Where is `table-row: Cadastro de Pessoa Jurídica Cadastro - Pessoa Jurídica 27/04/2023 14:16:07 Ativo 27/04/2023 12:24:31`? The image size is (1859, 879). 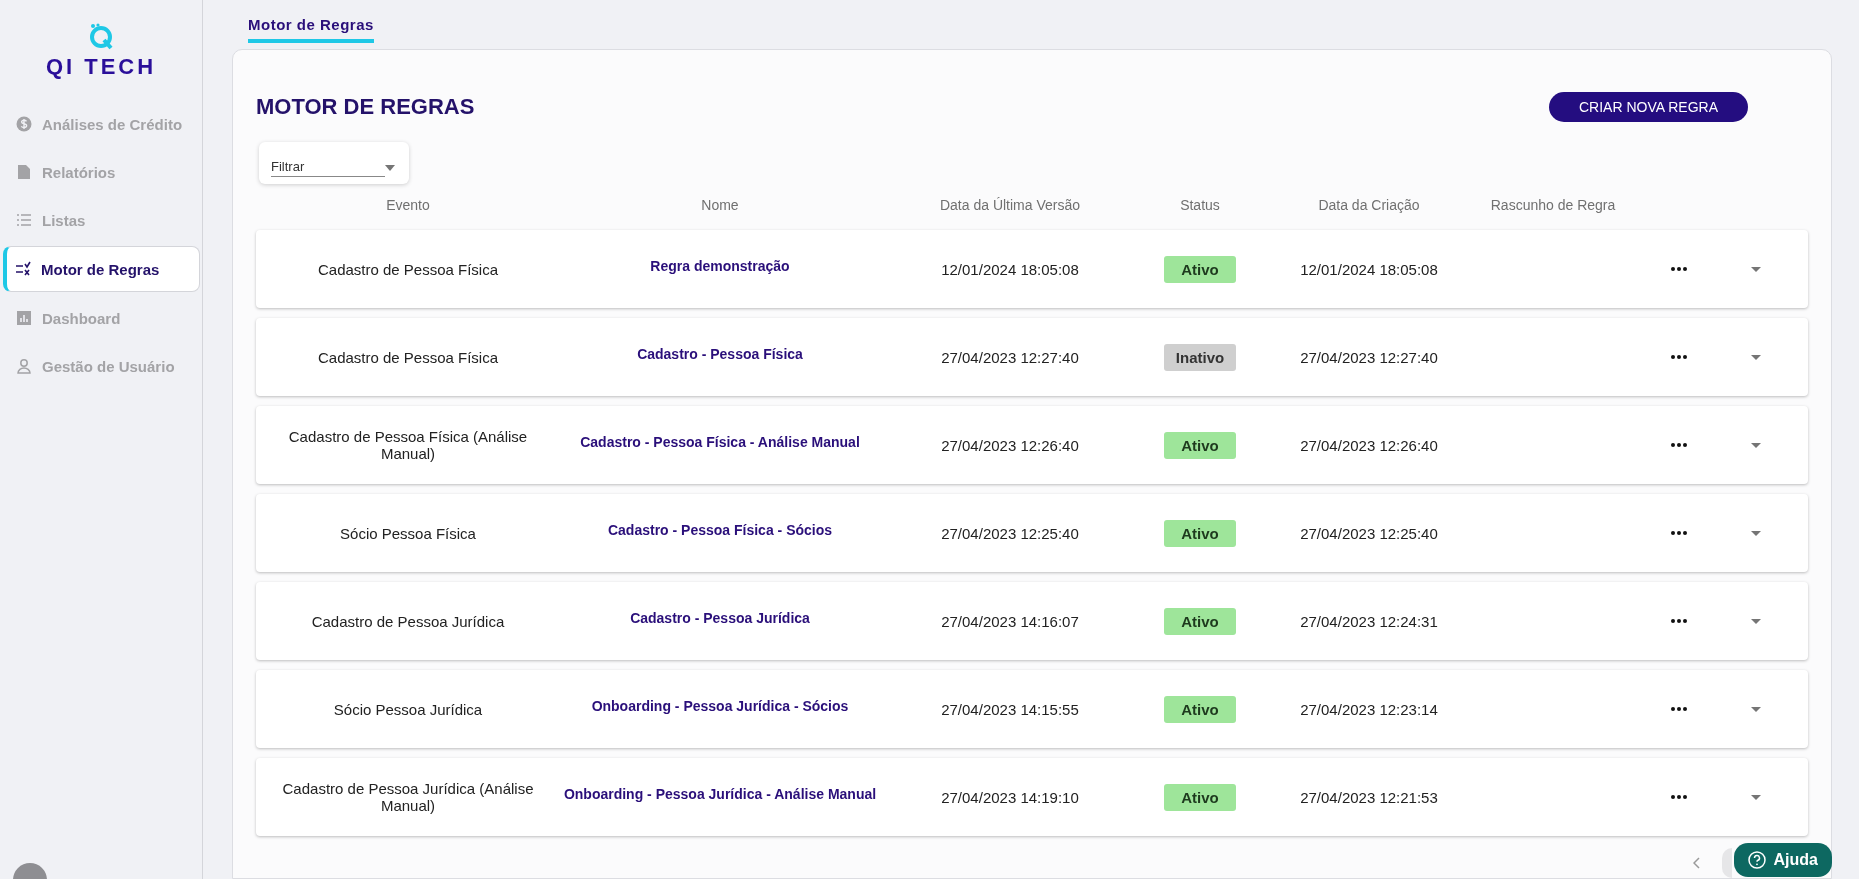 table-row: Cadastro de Pessoa Jurídica Cadastro - Pessoa Jurídica 27/04/2023 14:16:07 Ativo 27/04/2023 12:24:31 is located at coordinates (1032, 621).